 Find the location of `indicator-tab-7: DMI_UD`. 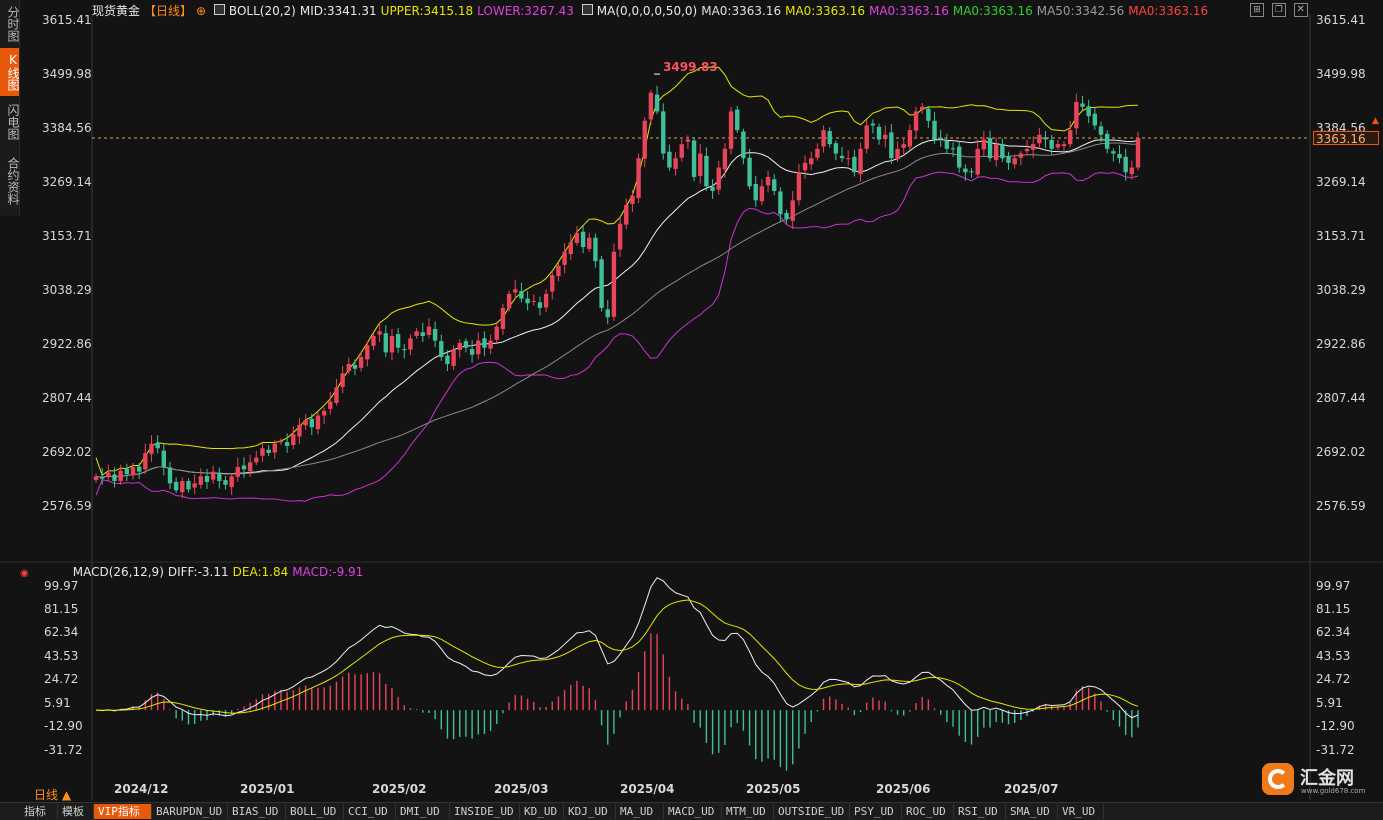

indicator-tab-7: DMI_UD is located at coordinates (423, 811).